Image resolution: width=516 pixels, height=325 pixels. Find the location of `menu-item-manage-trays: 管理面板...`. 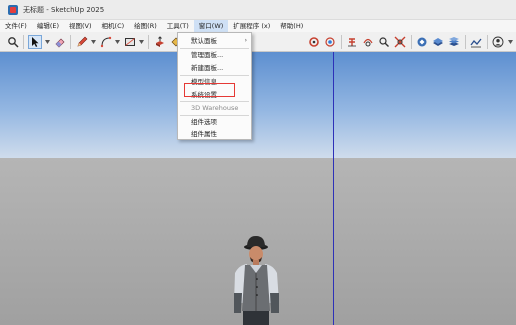

menu-item-manage-trays: 管理面板... is located at coordinates (214, 55).